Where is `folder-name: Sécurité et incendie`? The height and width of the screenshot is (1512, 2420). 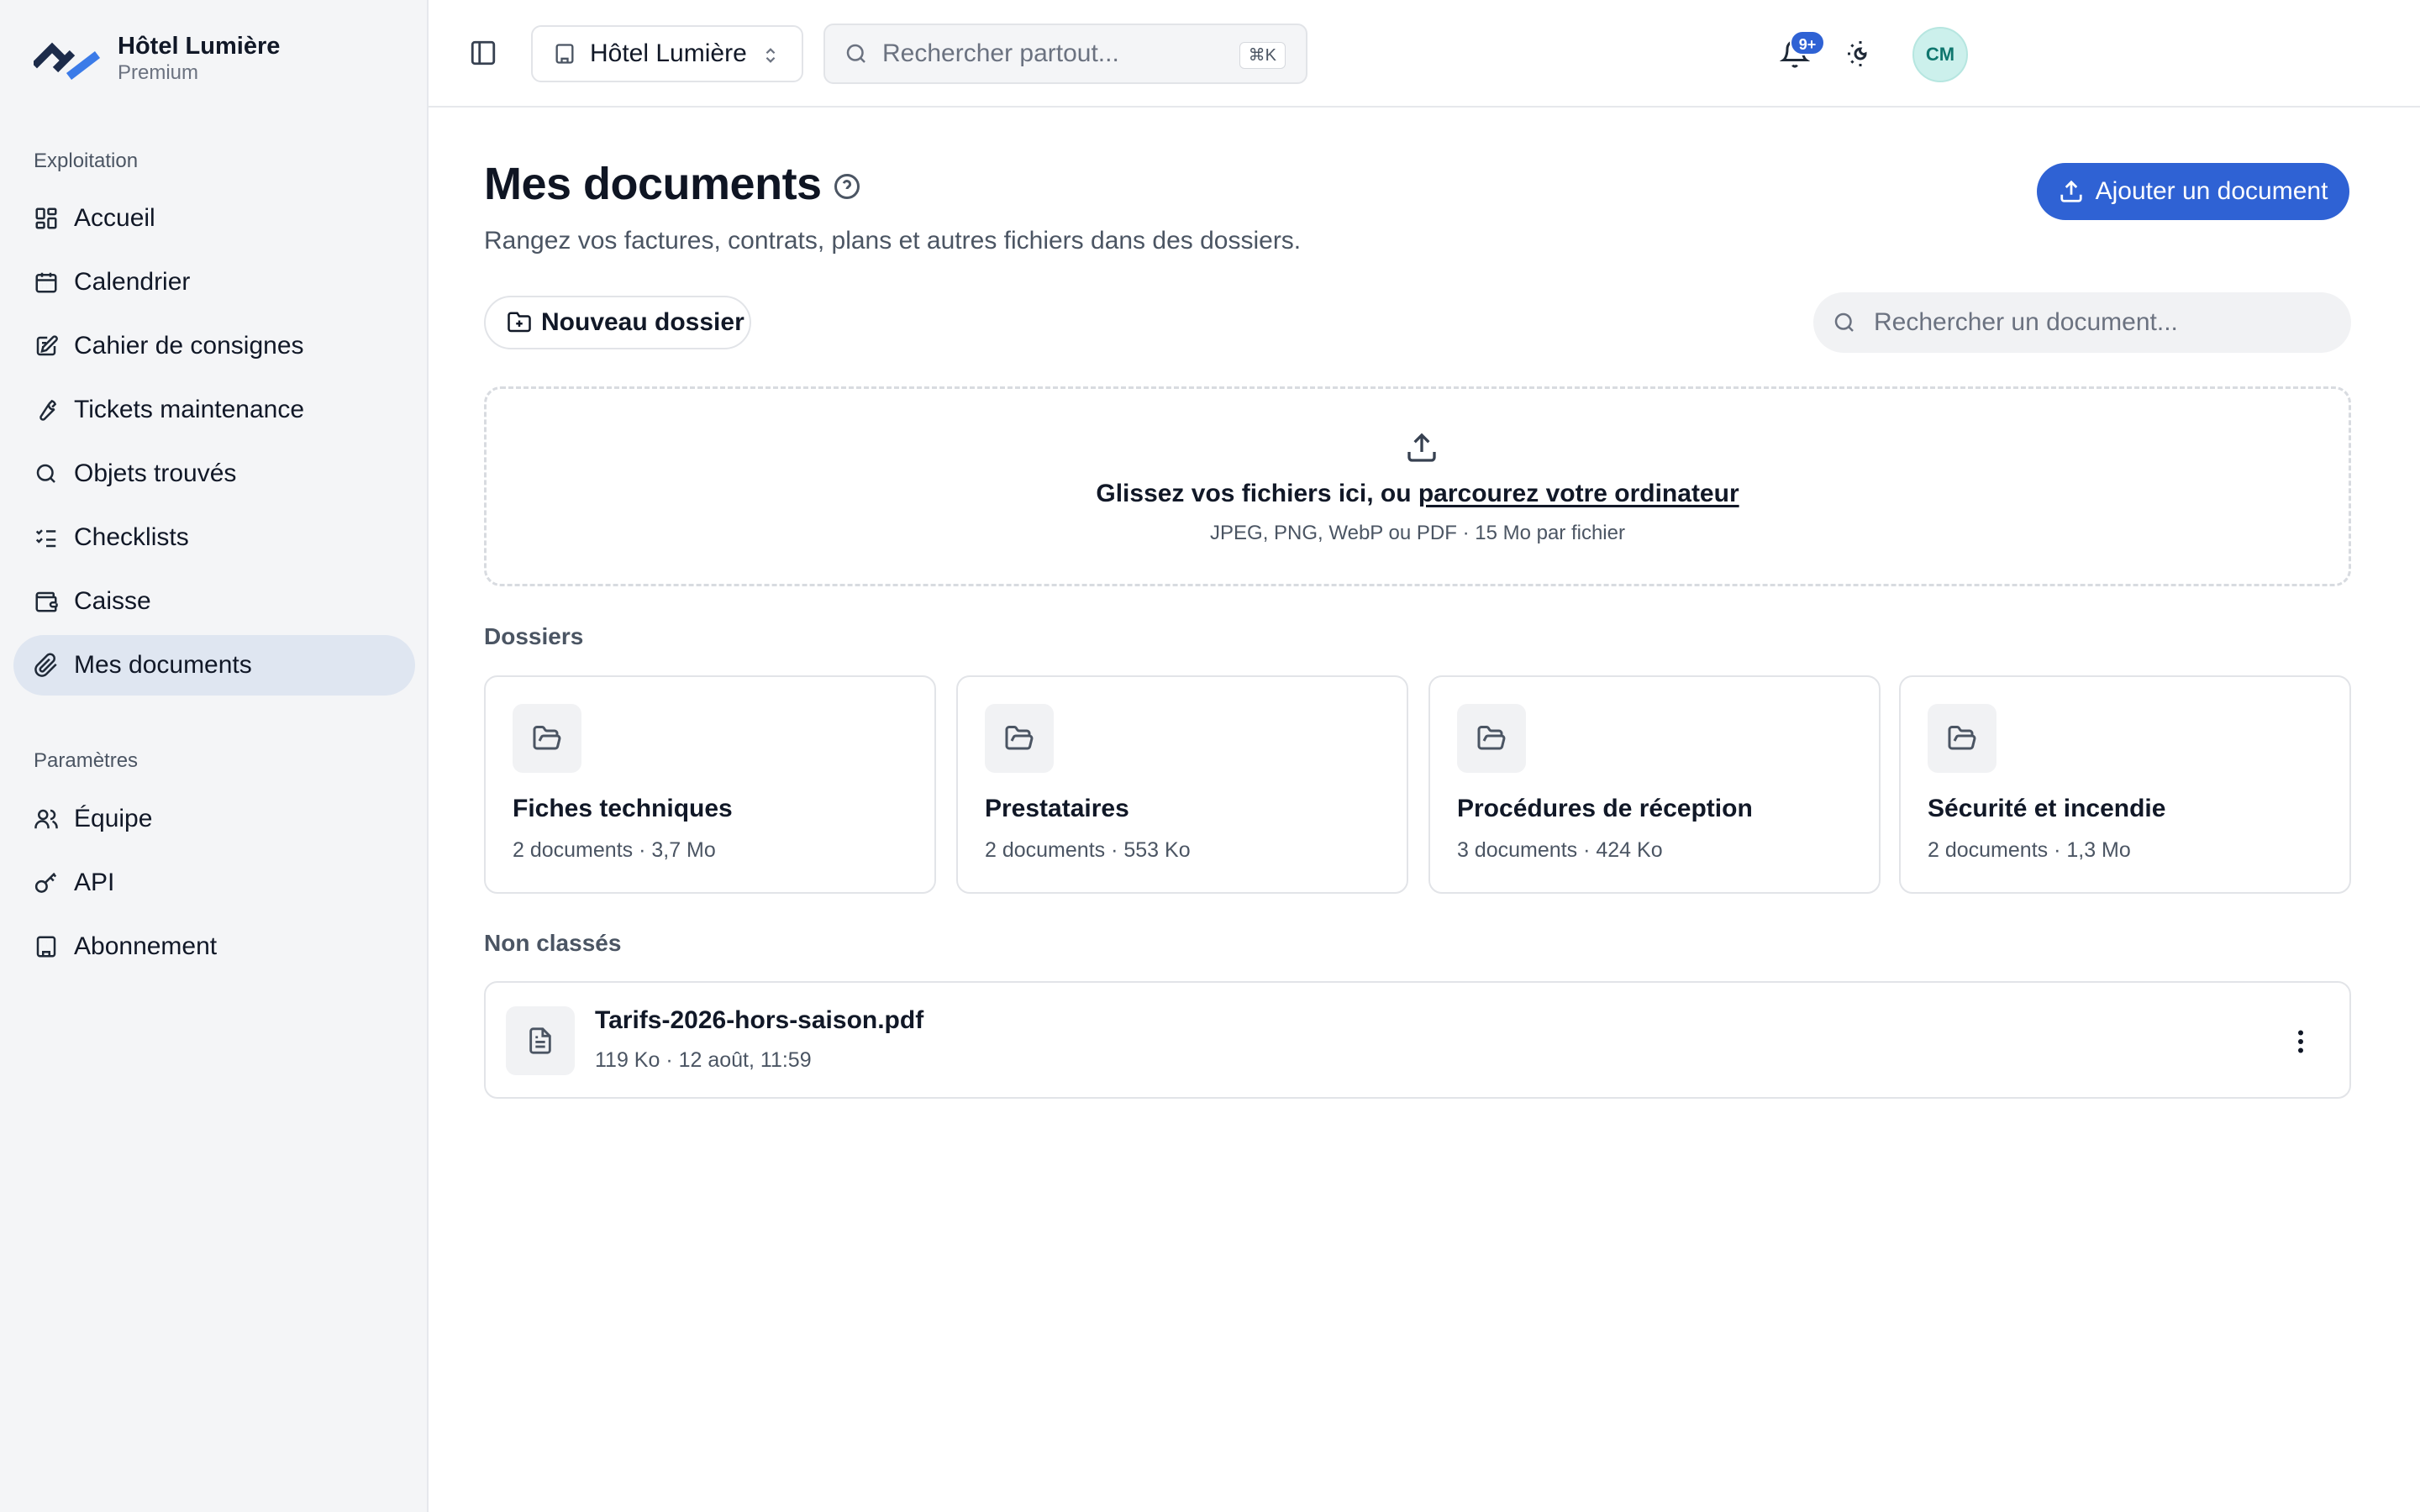 folder-name: Sécurité et incendie is located at coordinates (2047, 808).